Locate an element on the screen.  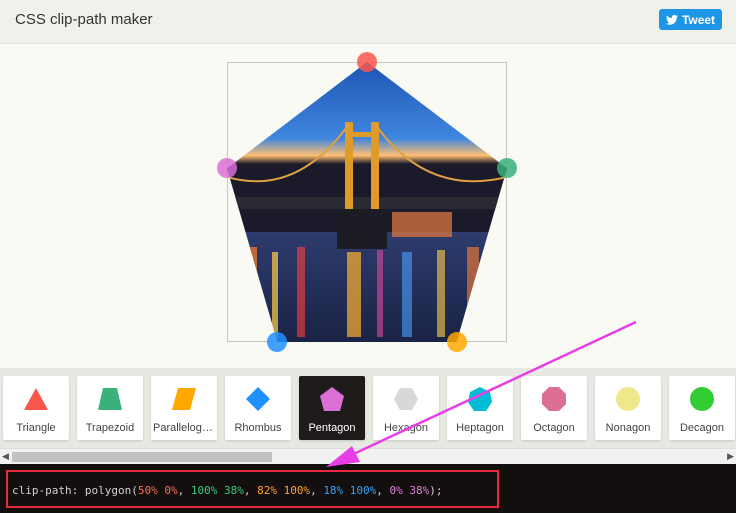
scroll-left-icon: ◀ is located at coordinates (5, 456).